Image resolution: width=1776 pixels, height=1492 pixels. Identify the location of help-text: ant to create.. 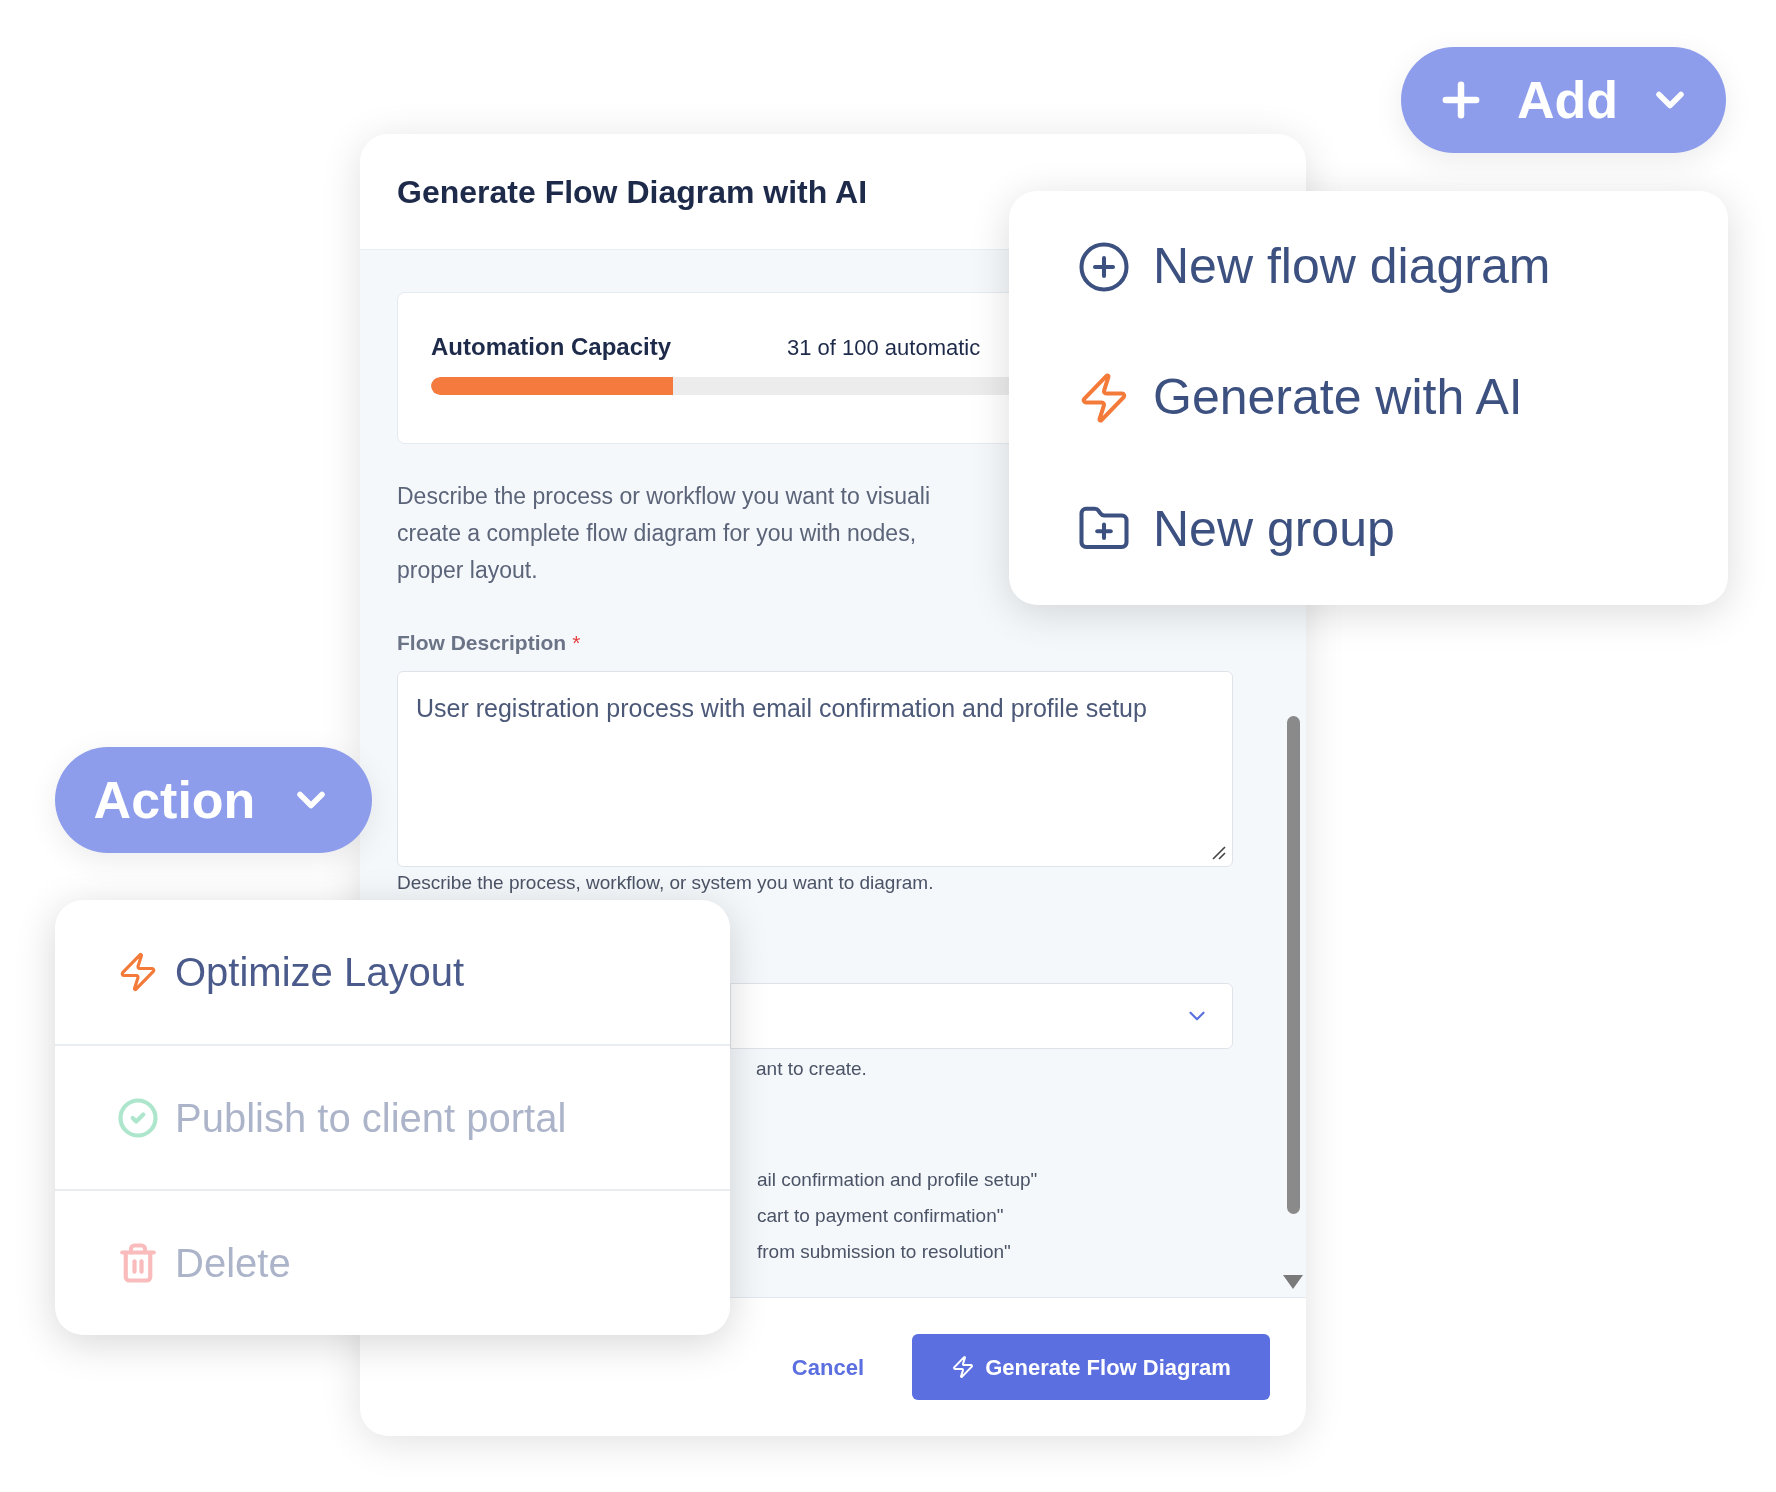
(812, 1069).